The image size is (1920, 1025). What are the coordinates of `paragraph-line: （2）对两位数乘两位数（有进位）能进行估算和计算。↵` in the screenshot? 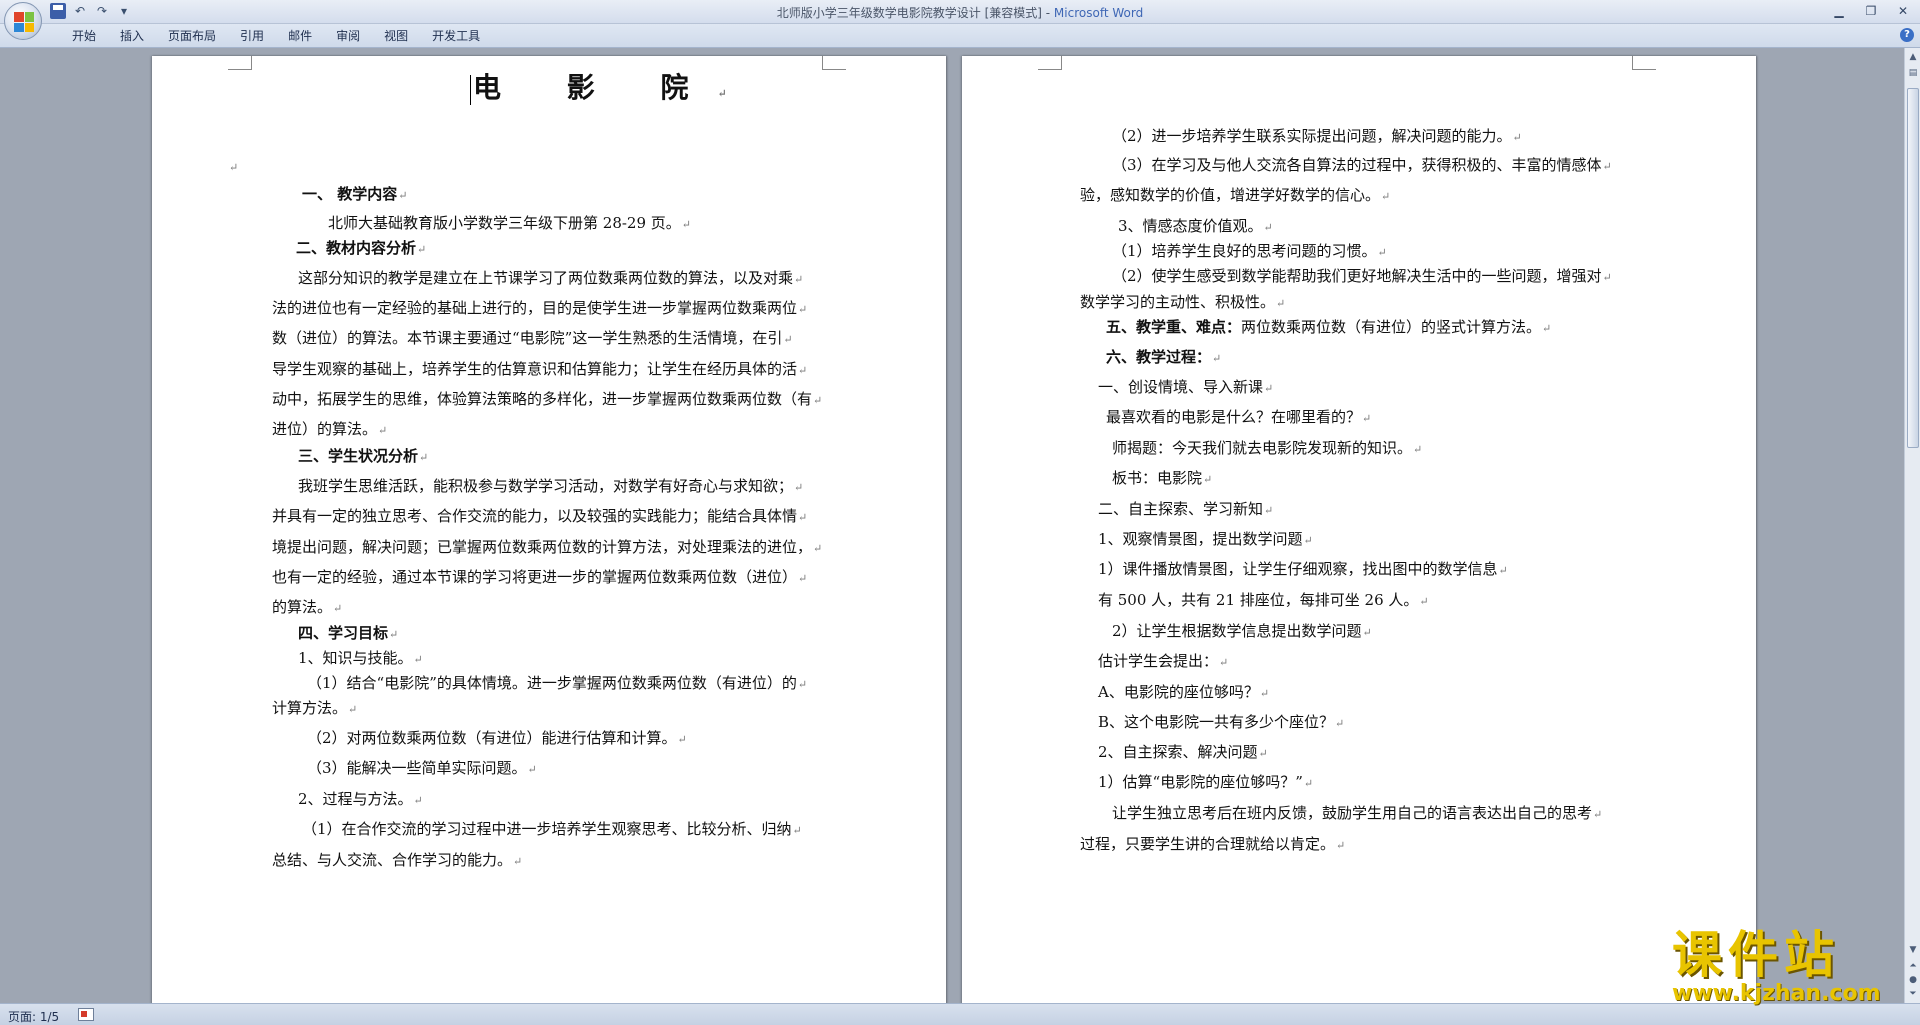 It's located at (497, 739).